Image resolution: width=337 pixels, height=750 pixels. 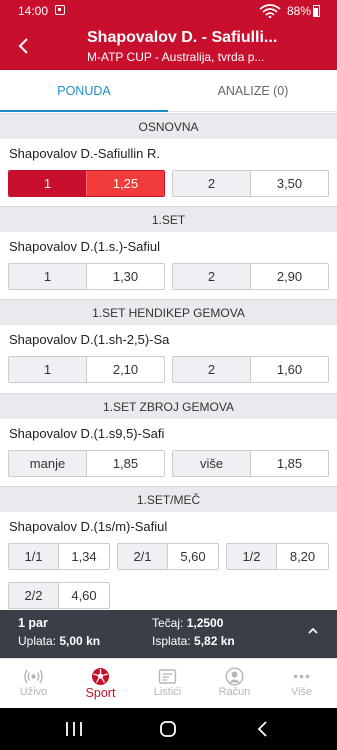 I want to click on odd-button-1-1: 1/1 1,34, so click(x=59, y=556).